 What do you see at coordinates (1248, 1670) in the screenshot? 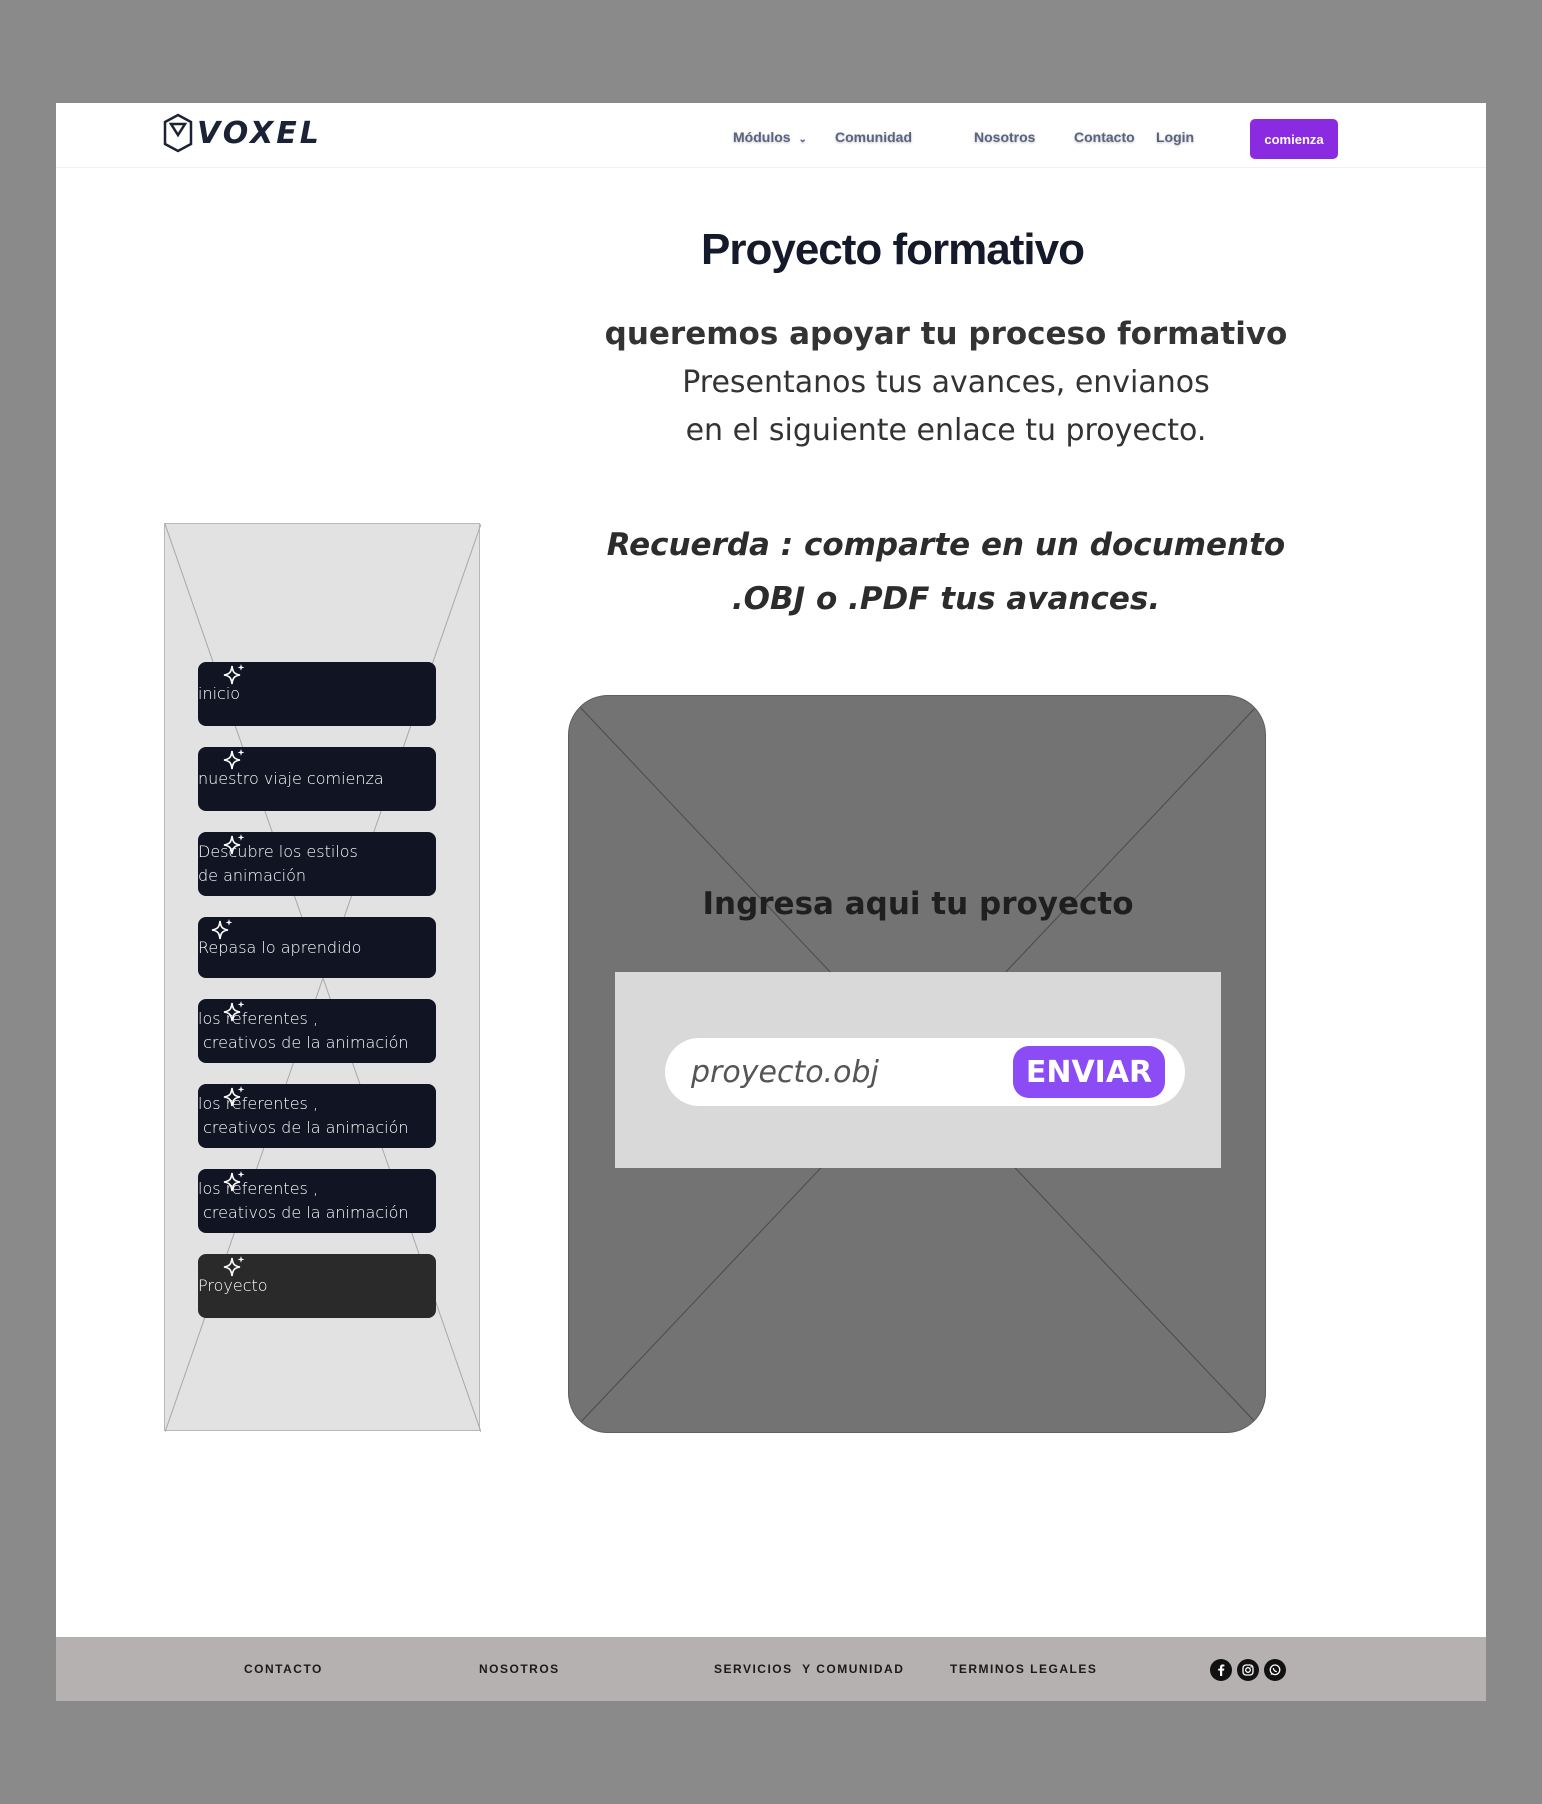
I see `instagram-icon` at bounding box center [1248, 1670].